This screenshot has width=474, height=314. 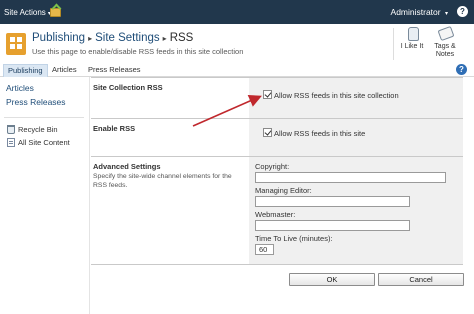 What do you see at coordinates (332, 201) in the screenshot?
I see `managing-editor-input` at bounding box center [332, 201].